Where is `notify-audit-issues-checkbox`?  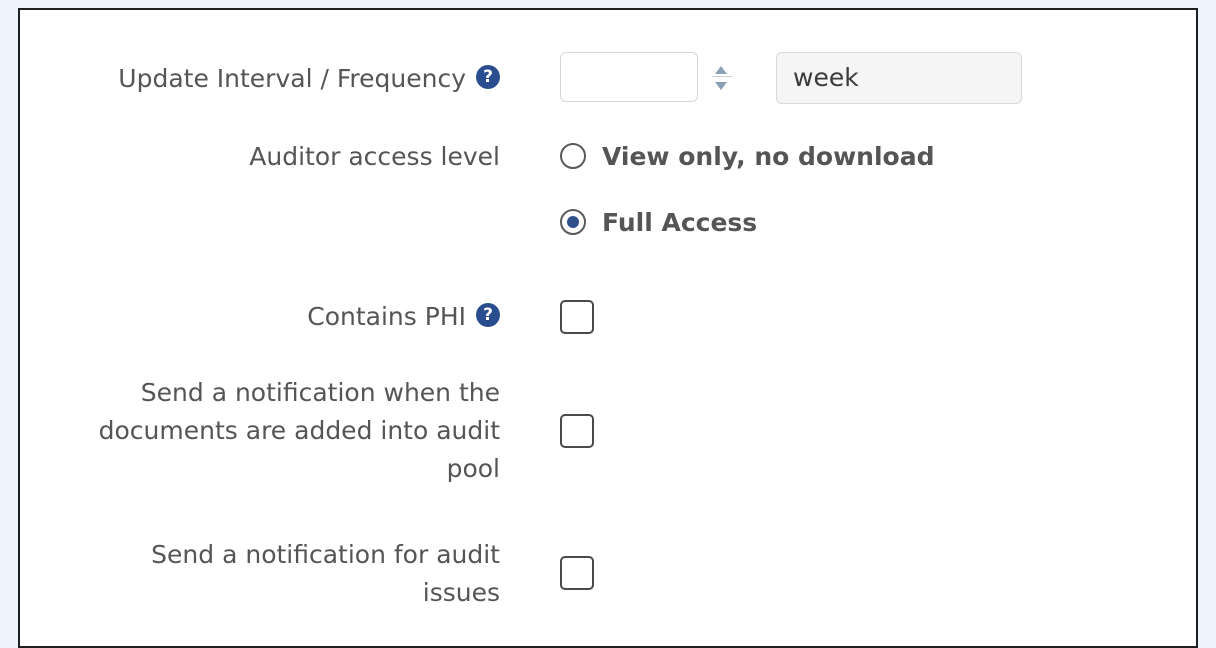 notify-audit-issues-checkbox is located at coordinates (577, 573).